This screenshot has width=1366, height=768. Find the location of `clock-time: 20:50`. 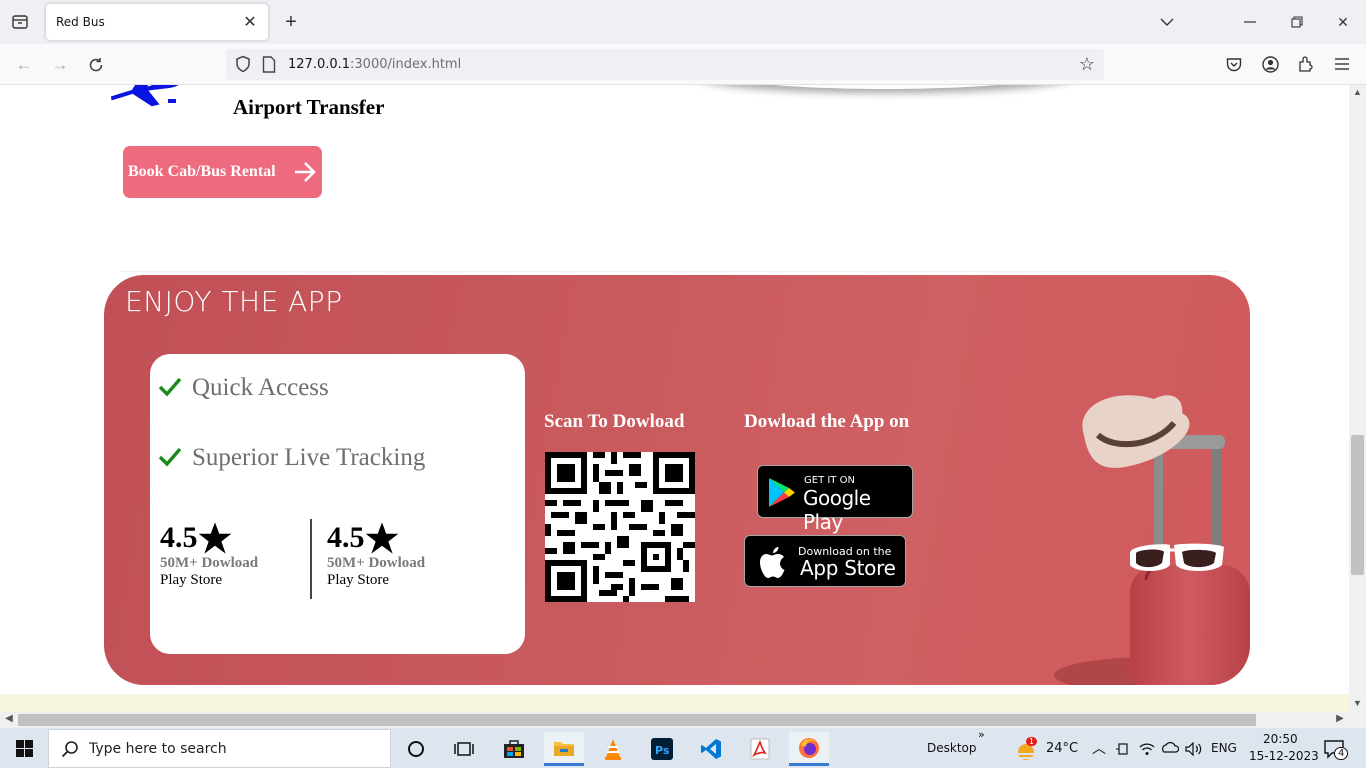

clock-time: 20:50 is located at coordinates (1280, 739).